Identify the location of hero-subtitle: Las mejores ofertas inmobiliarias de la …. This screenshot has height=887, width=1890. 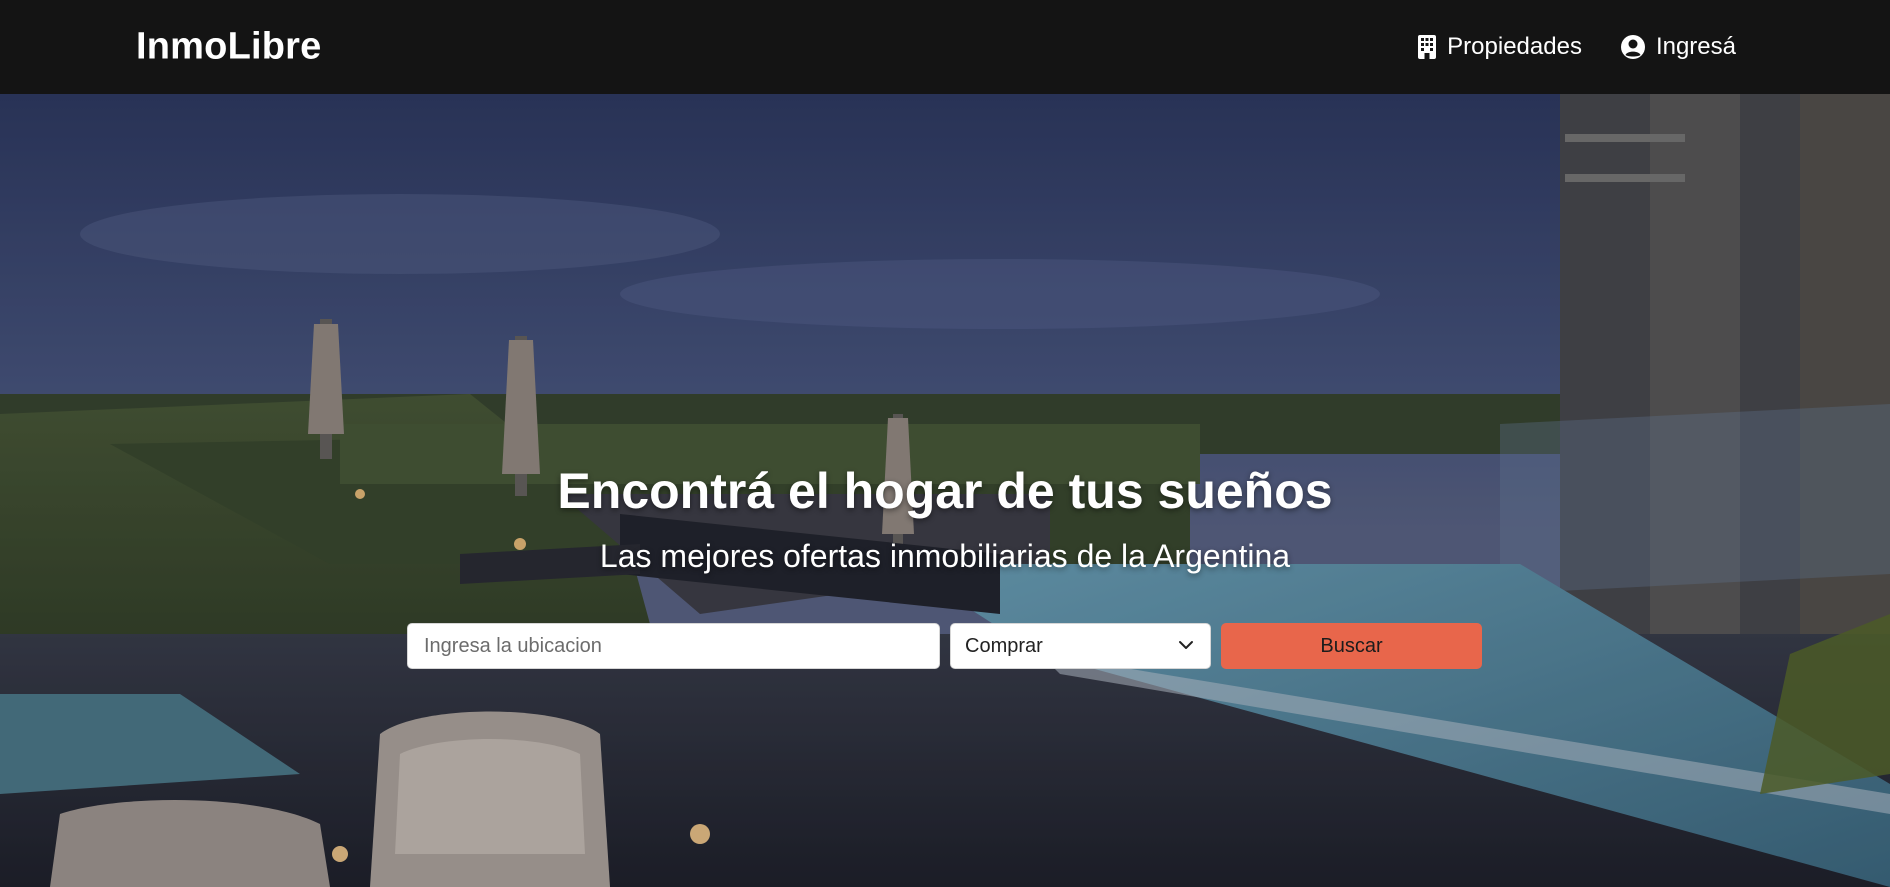
(945, 556).